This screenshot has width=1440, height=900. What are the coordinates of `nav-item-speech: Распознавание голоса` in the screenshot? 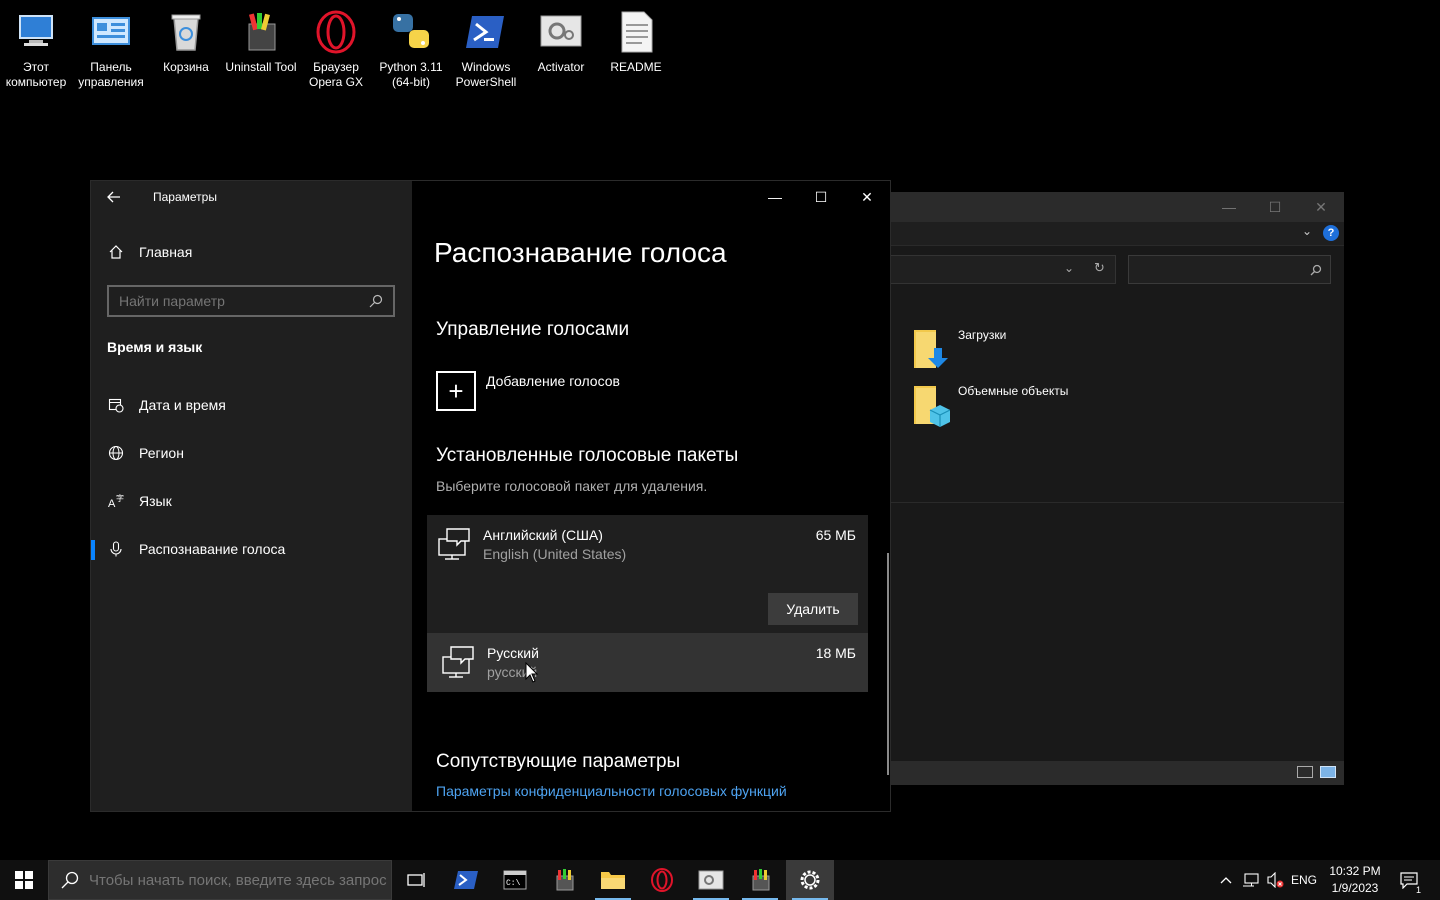 It's located at (249, 549).